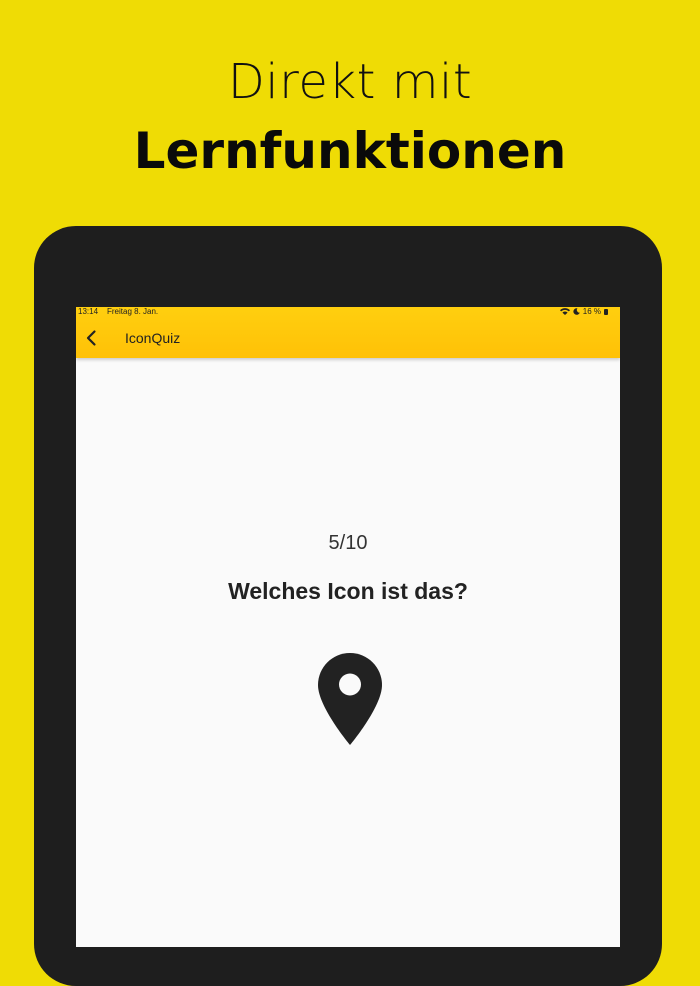  I want to click on wifi-icon, so click(564, 311).